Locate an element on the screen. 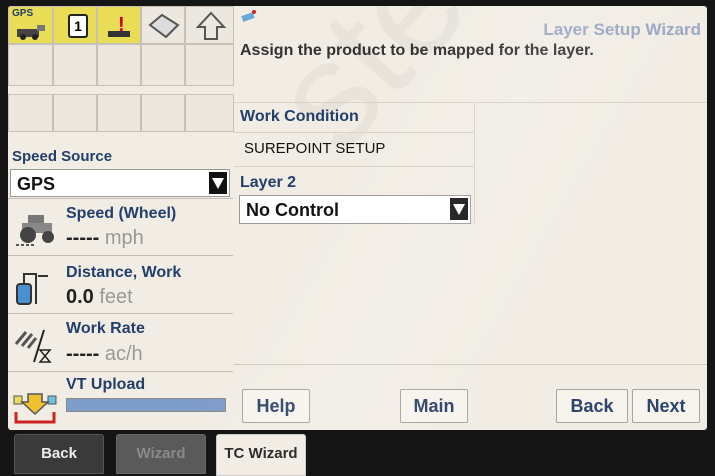 This screenshot has width=715, height=476. speed-value: ----- is located at coordinates (83, 238).